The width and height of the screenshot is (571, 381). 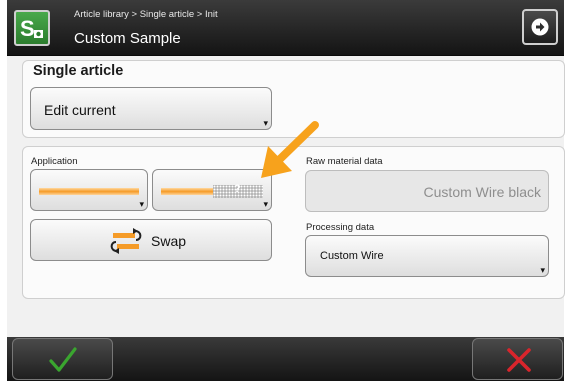 I want to click on swap-button: Swap, so click(x=151, y=240).